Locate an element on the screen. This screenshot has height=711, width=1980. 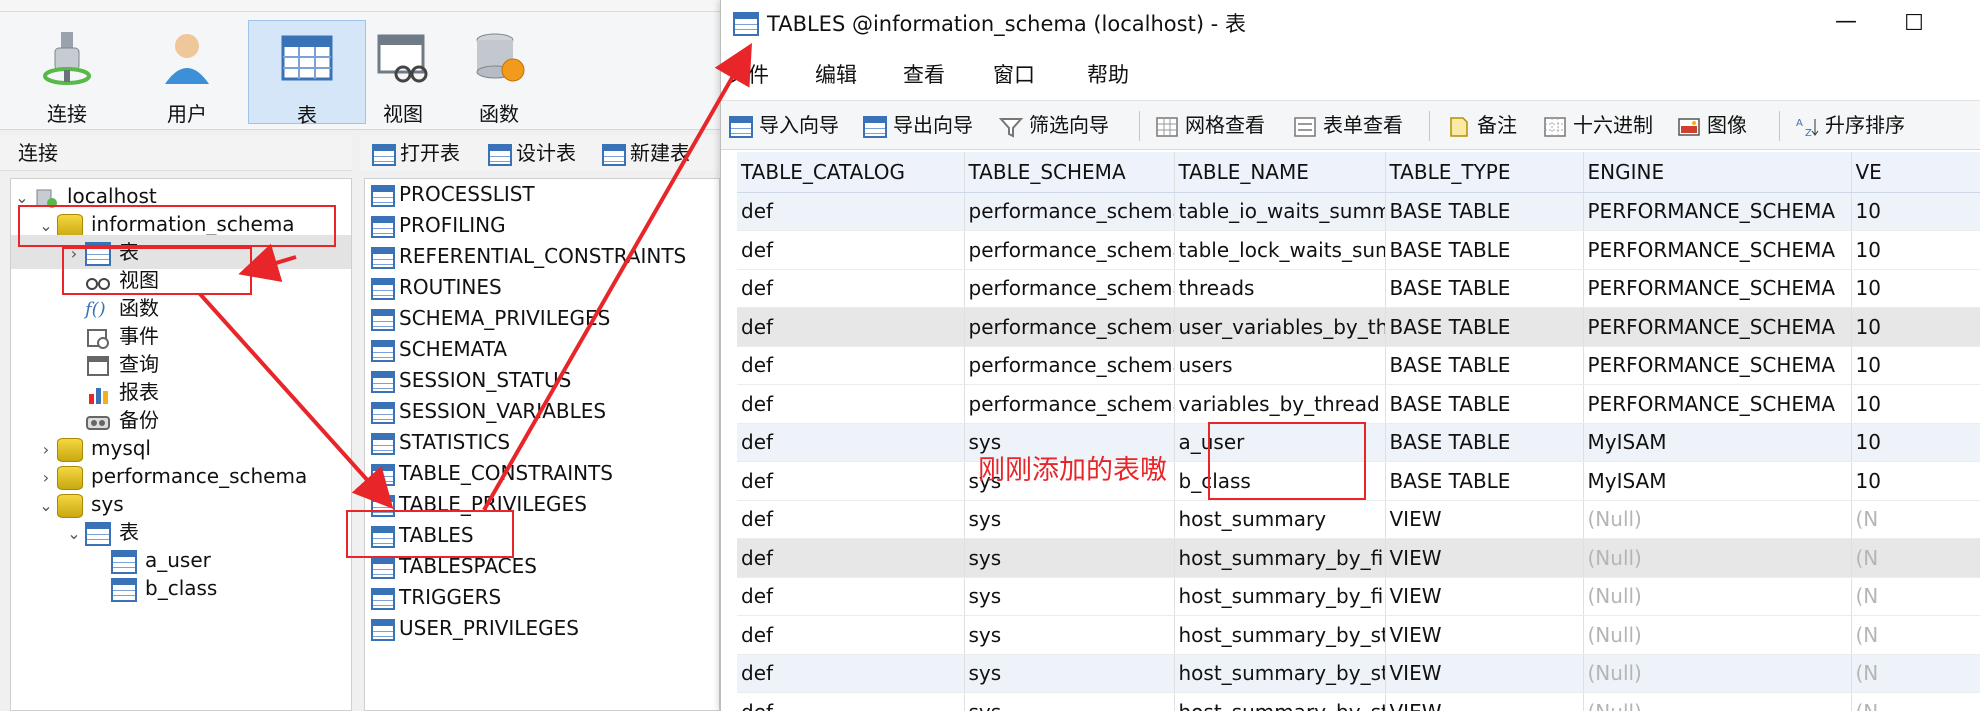
column-header: TABLE_NAME is located at coordinates (1280, 172).